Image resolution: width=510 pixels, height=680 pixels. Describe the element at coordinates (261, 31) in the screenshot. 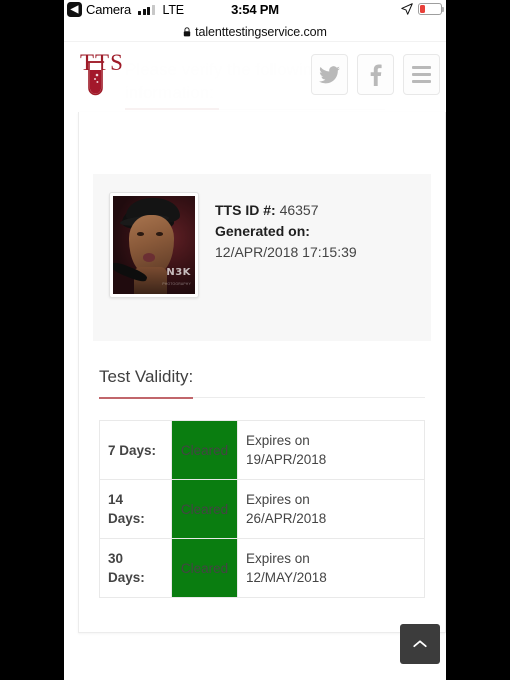

I see `url-text: talenttestingservice.com` at that location.